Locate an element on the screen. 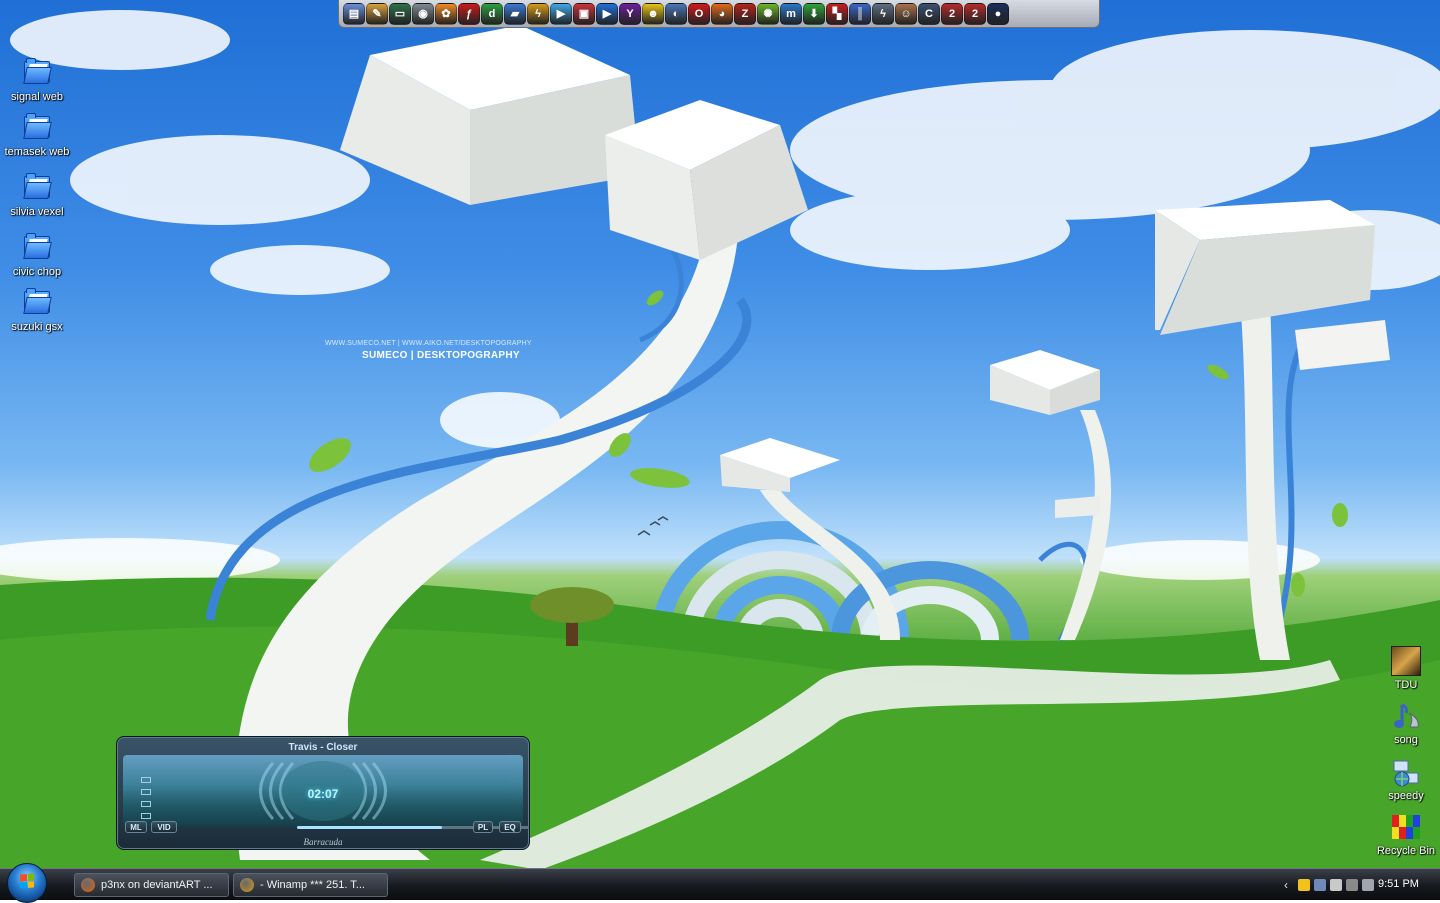 The width and height of the screenshot is (1440, 903). winamp-eq-button: EQ is located at coordinates (510, 827).